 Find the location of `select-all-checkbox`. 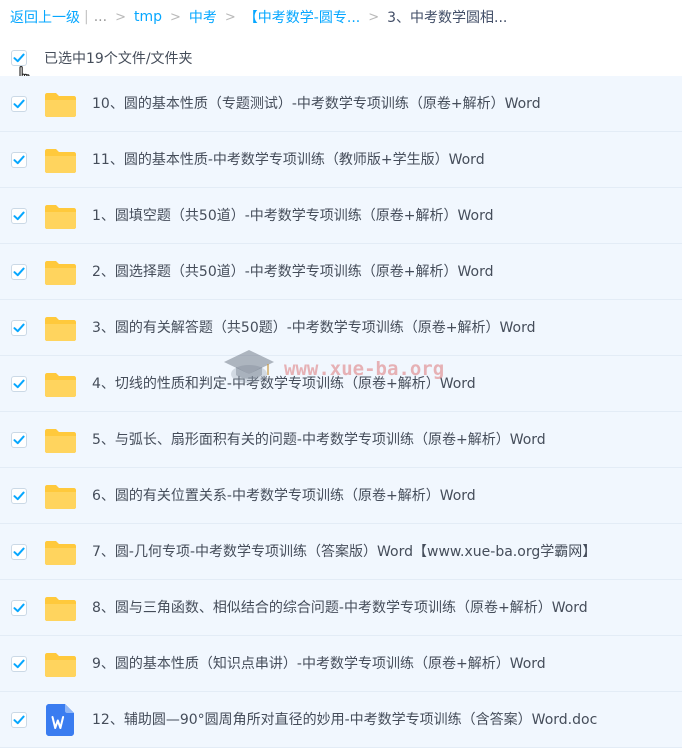

select-all-checkbox is located at coordinates (19, 58).